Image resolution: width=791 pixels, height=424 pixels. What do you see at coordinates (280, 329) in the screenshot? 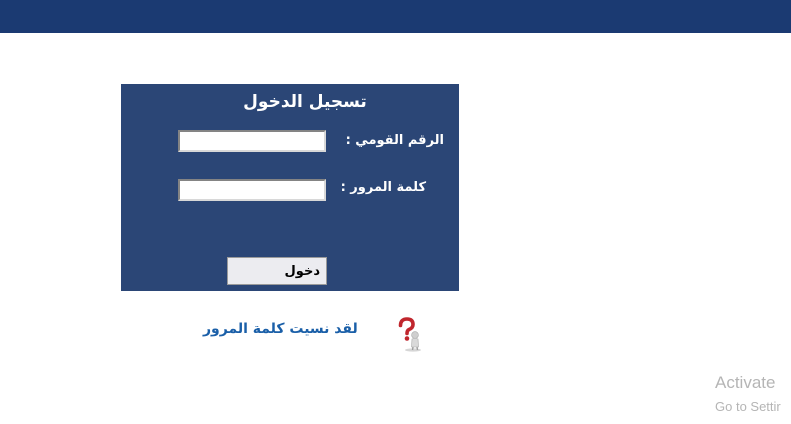
I see `forgot-password-link: لقد نسيت كلمة المرور` at bounding box center [280, 329].